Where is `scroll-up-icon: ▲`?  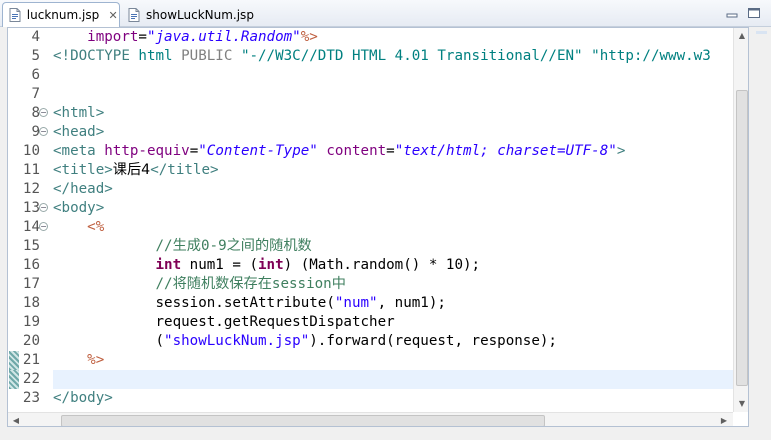
scroll-up-icon: ▲ is located at coordinates (741, 36).